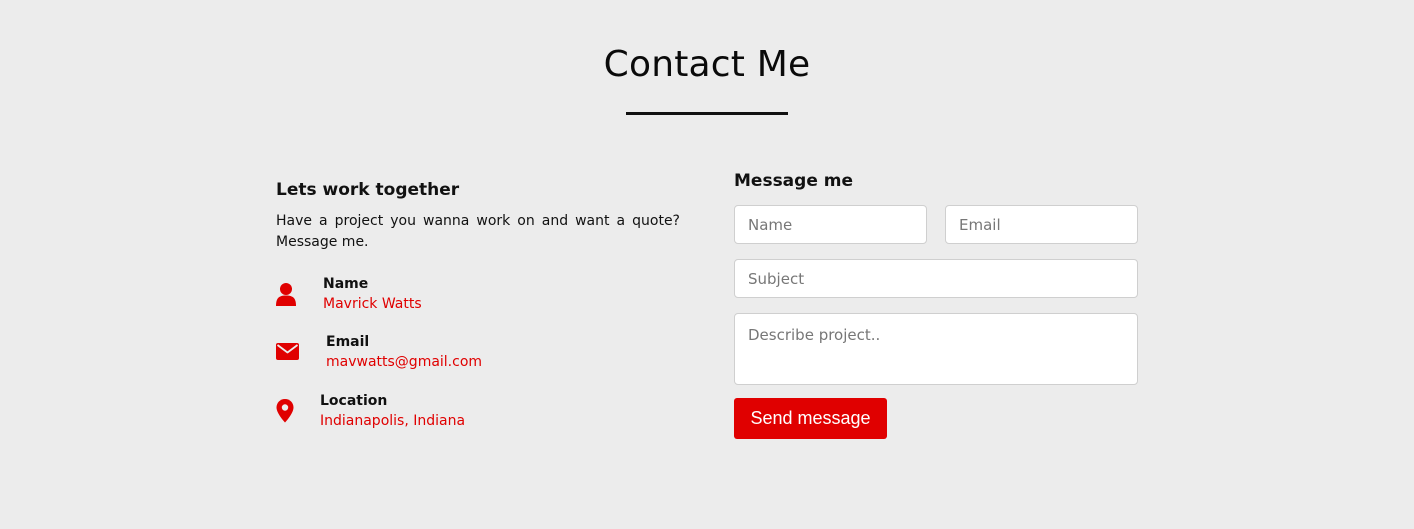 The width and height of the screenshot is (1414, 529). I want to click on send-message-button: Send message, so click(810, 418).